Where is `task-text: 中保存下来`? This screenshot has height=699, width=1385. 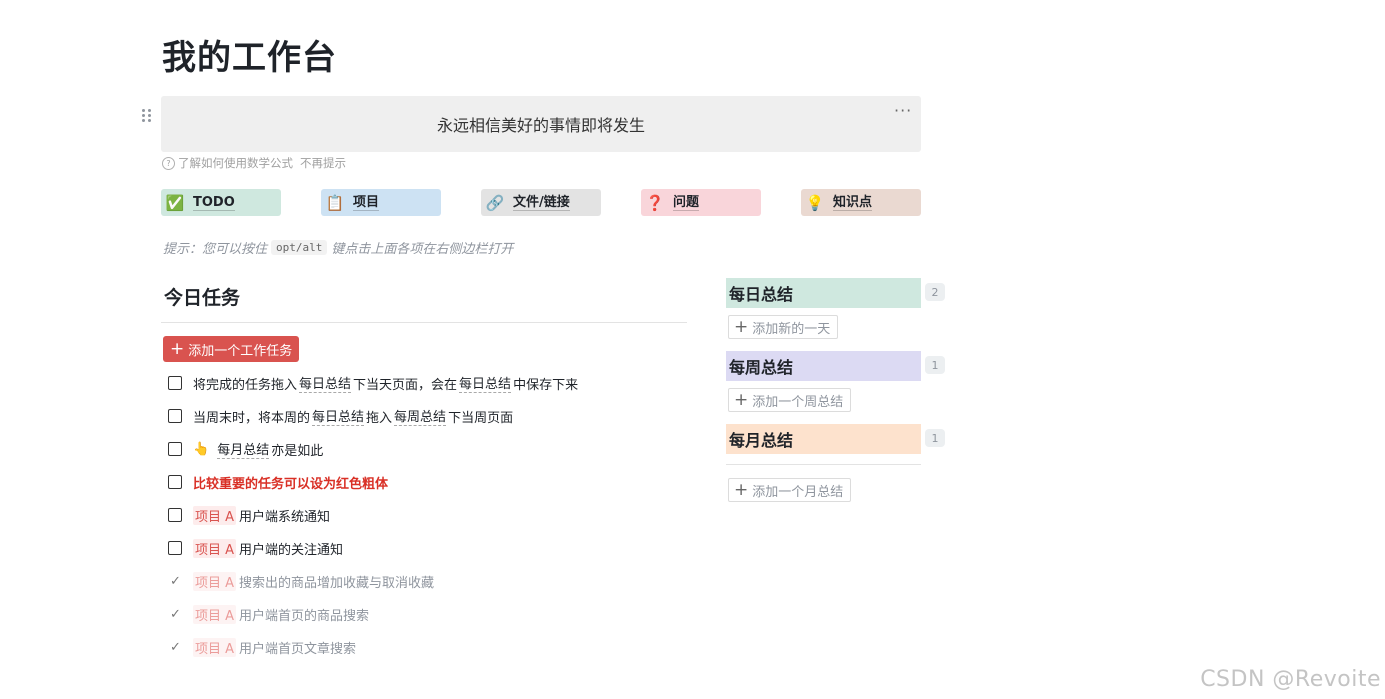 task-text: 中保存下来 is located at coordinates (546, 385).